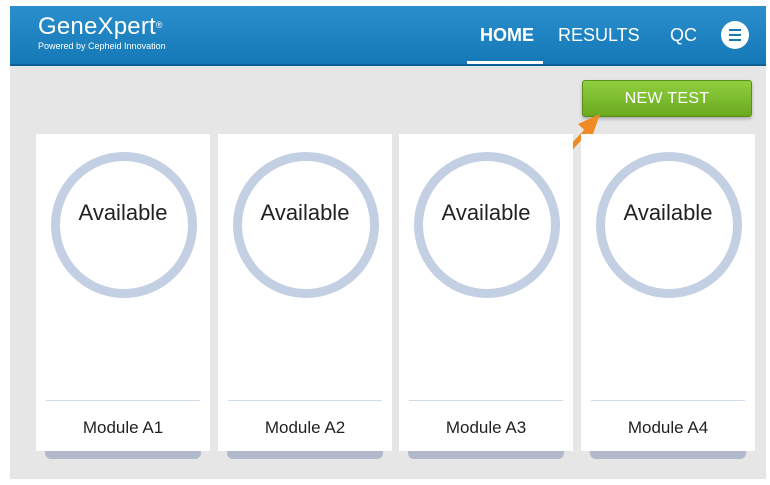  What do you see at coordinates (667, 98) in the screenshot?
I see `new-test-button: NEW TEST` at bounding box center [667, 98].